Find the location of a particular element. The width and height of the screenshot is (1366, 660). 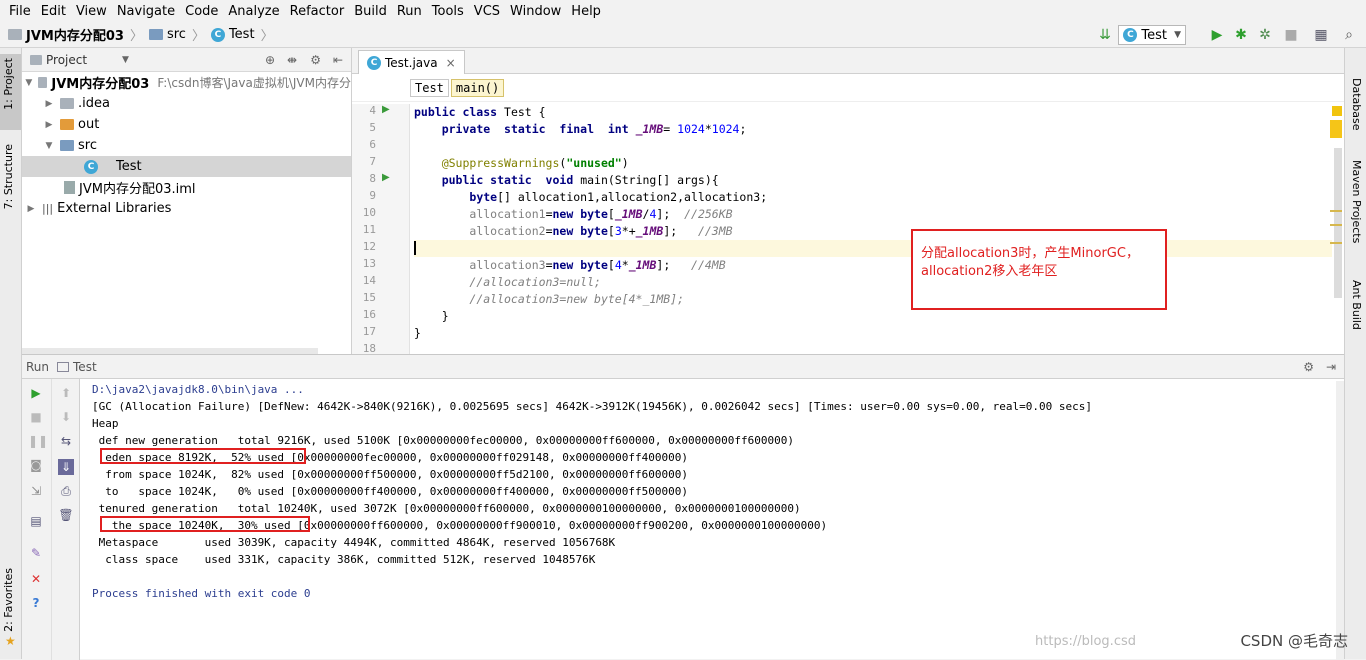

folder-icon is located at coordinates (67, 124).